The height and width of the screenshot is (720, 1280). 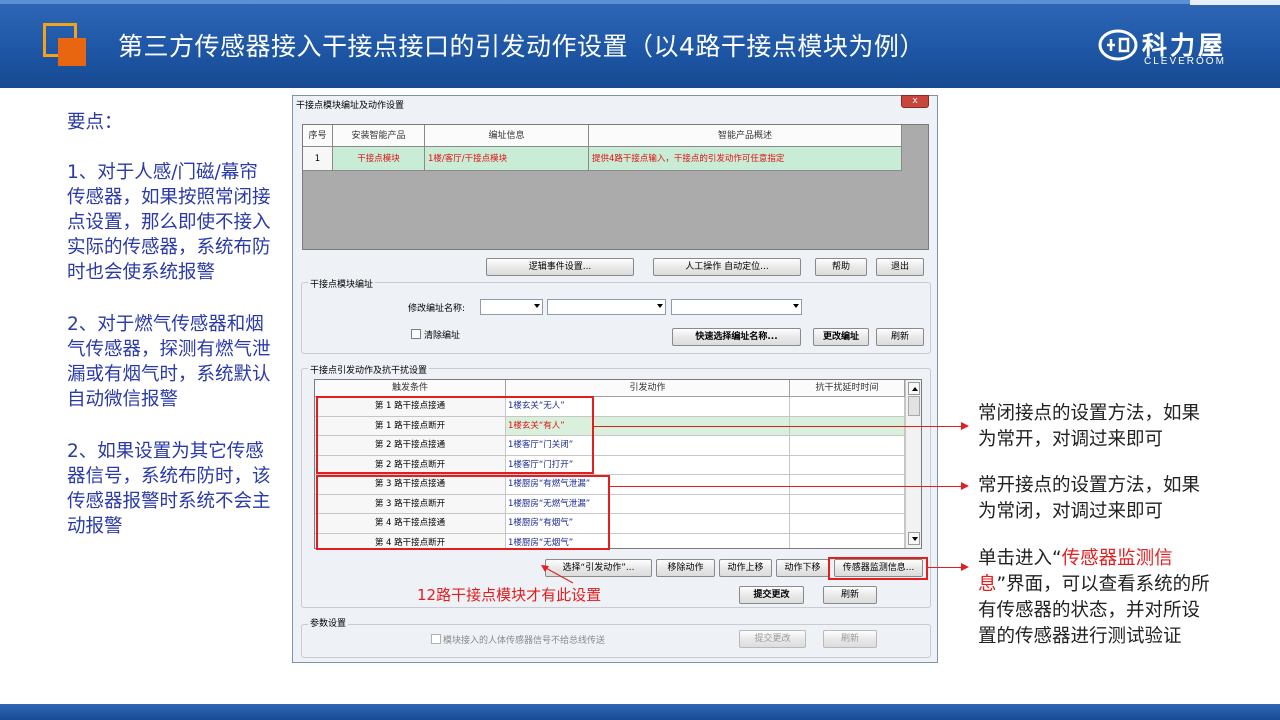 What do you see at coordinates (328, 622) in the screenshot?
I see `param-section-label: 参数设置` at bounding box center [328, 622].